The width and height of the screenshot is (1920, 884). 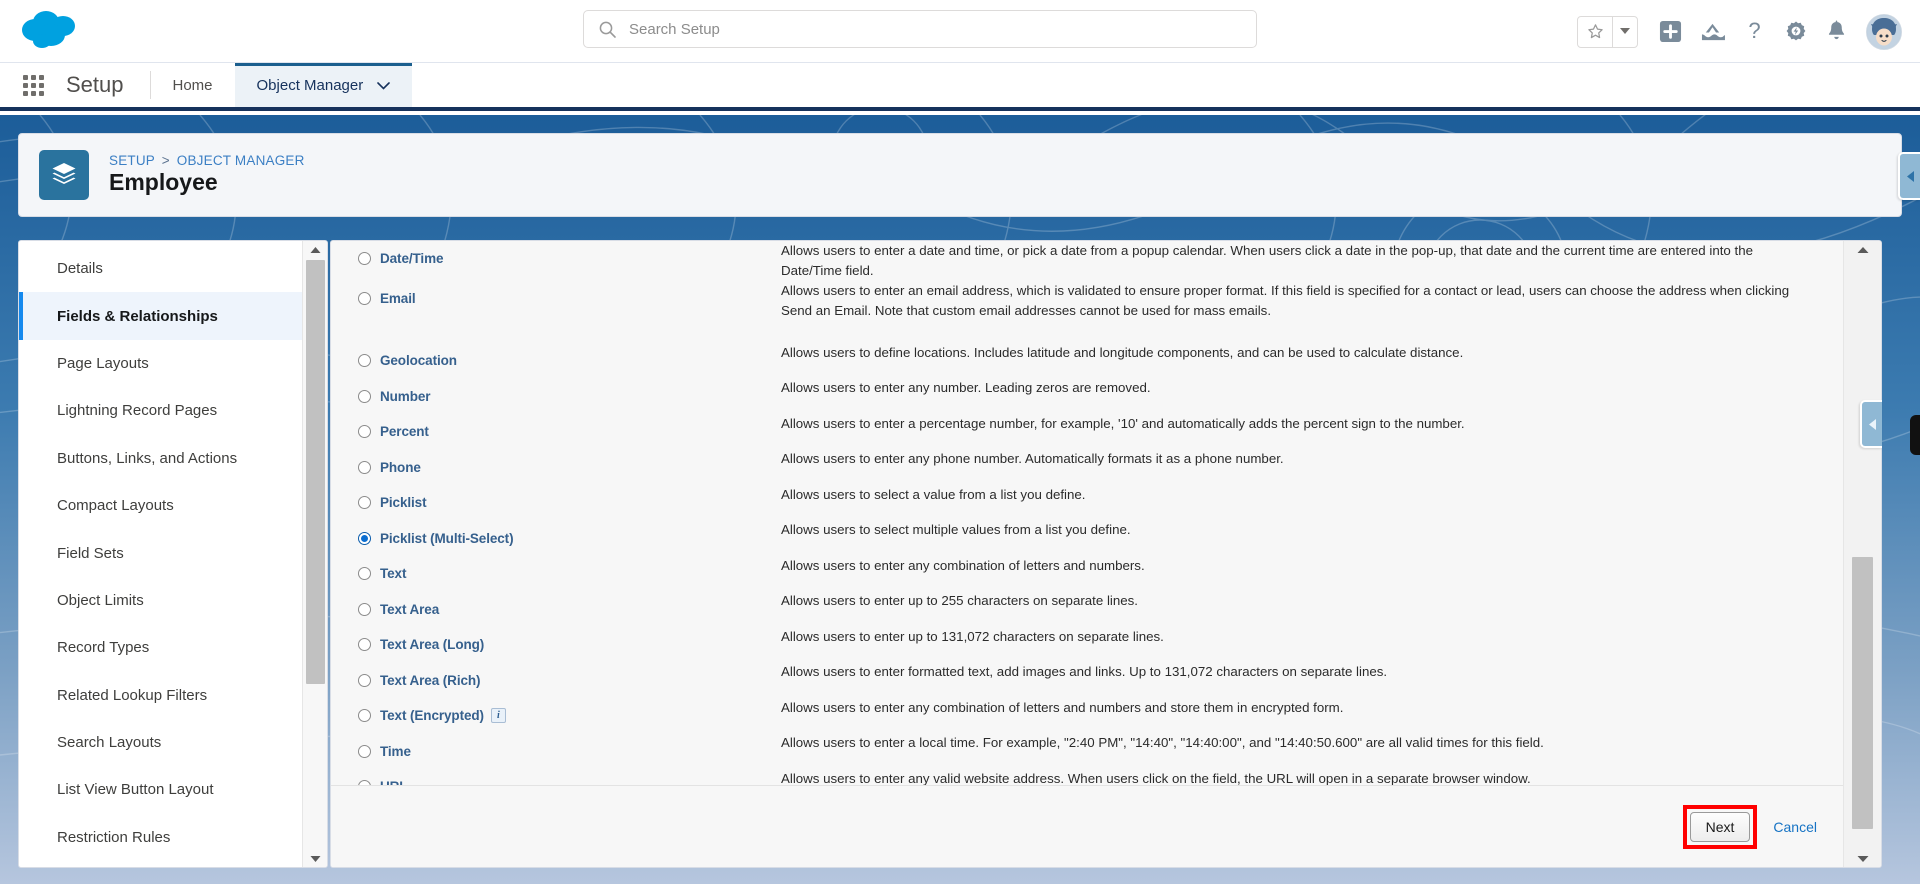 I want to click on edge-drag-nub, so click(x=1915, y=435).